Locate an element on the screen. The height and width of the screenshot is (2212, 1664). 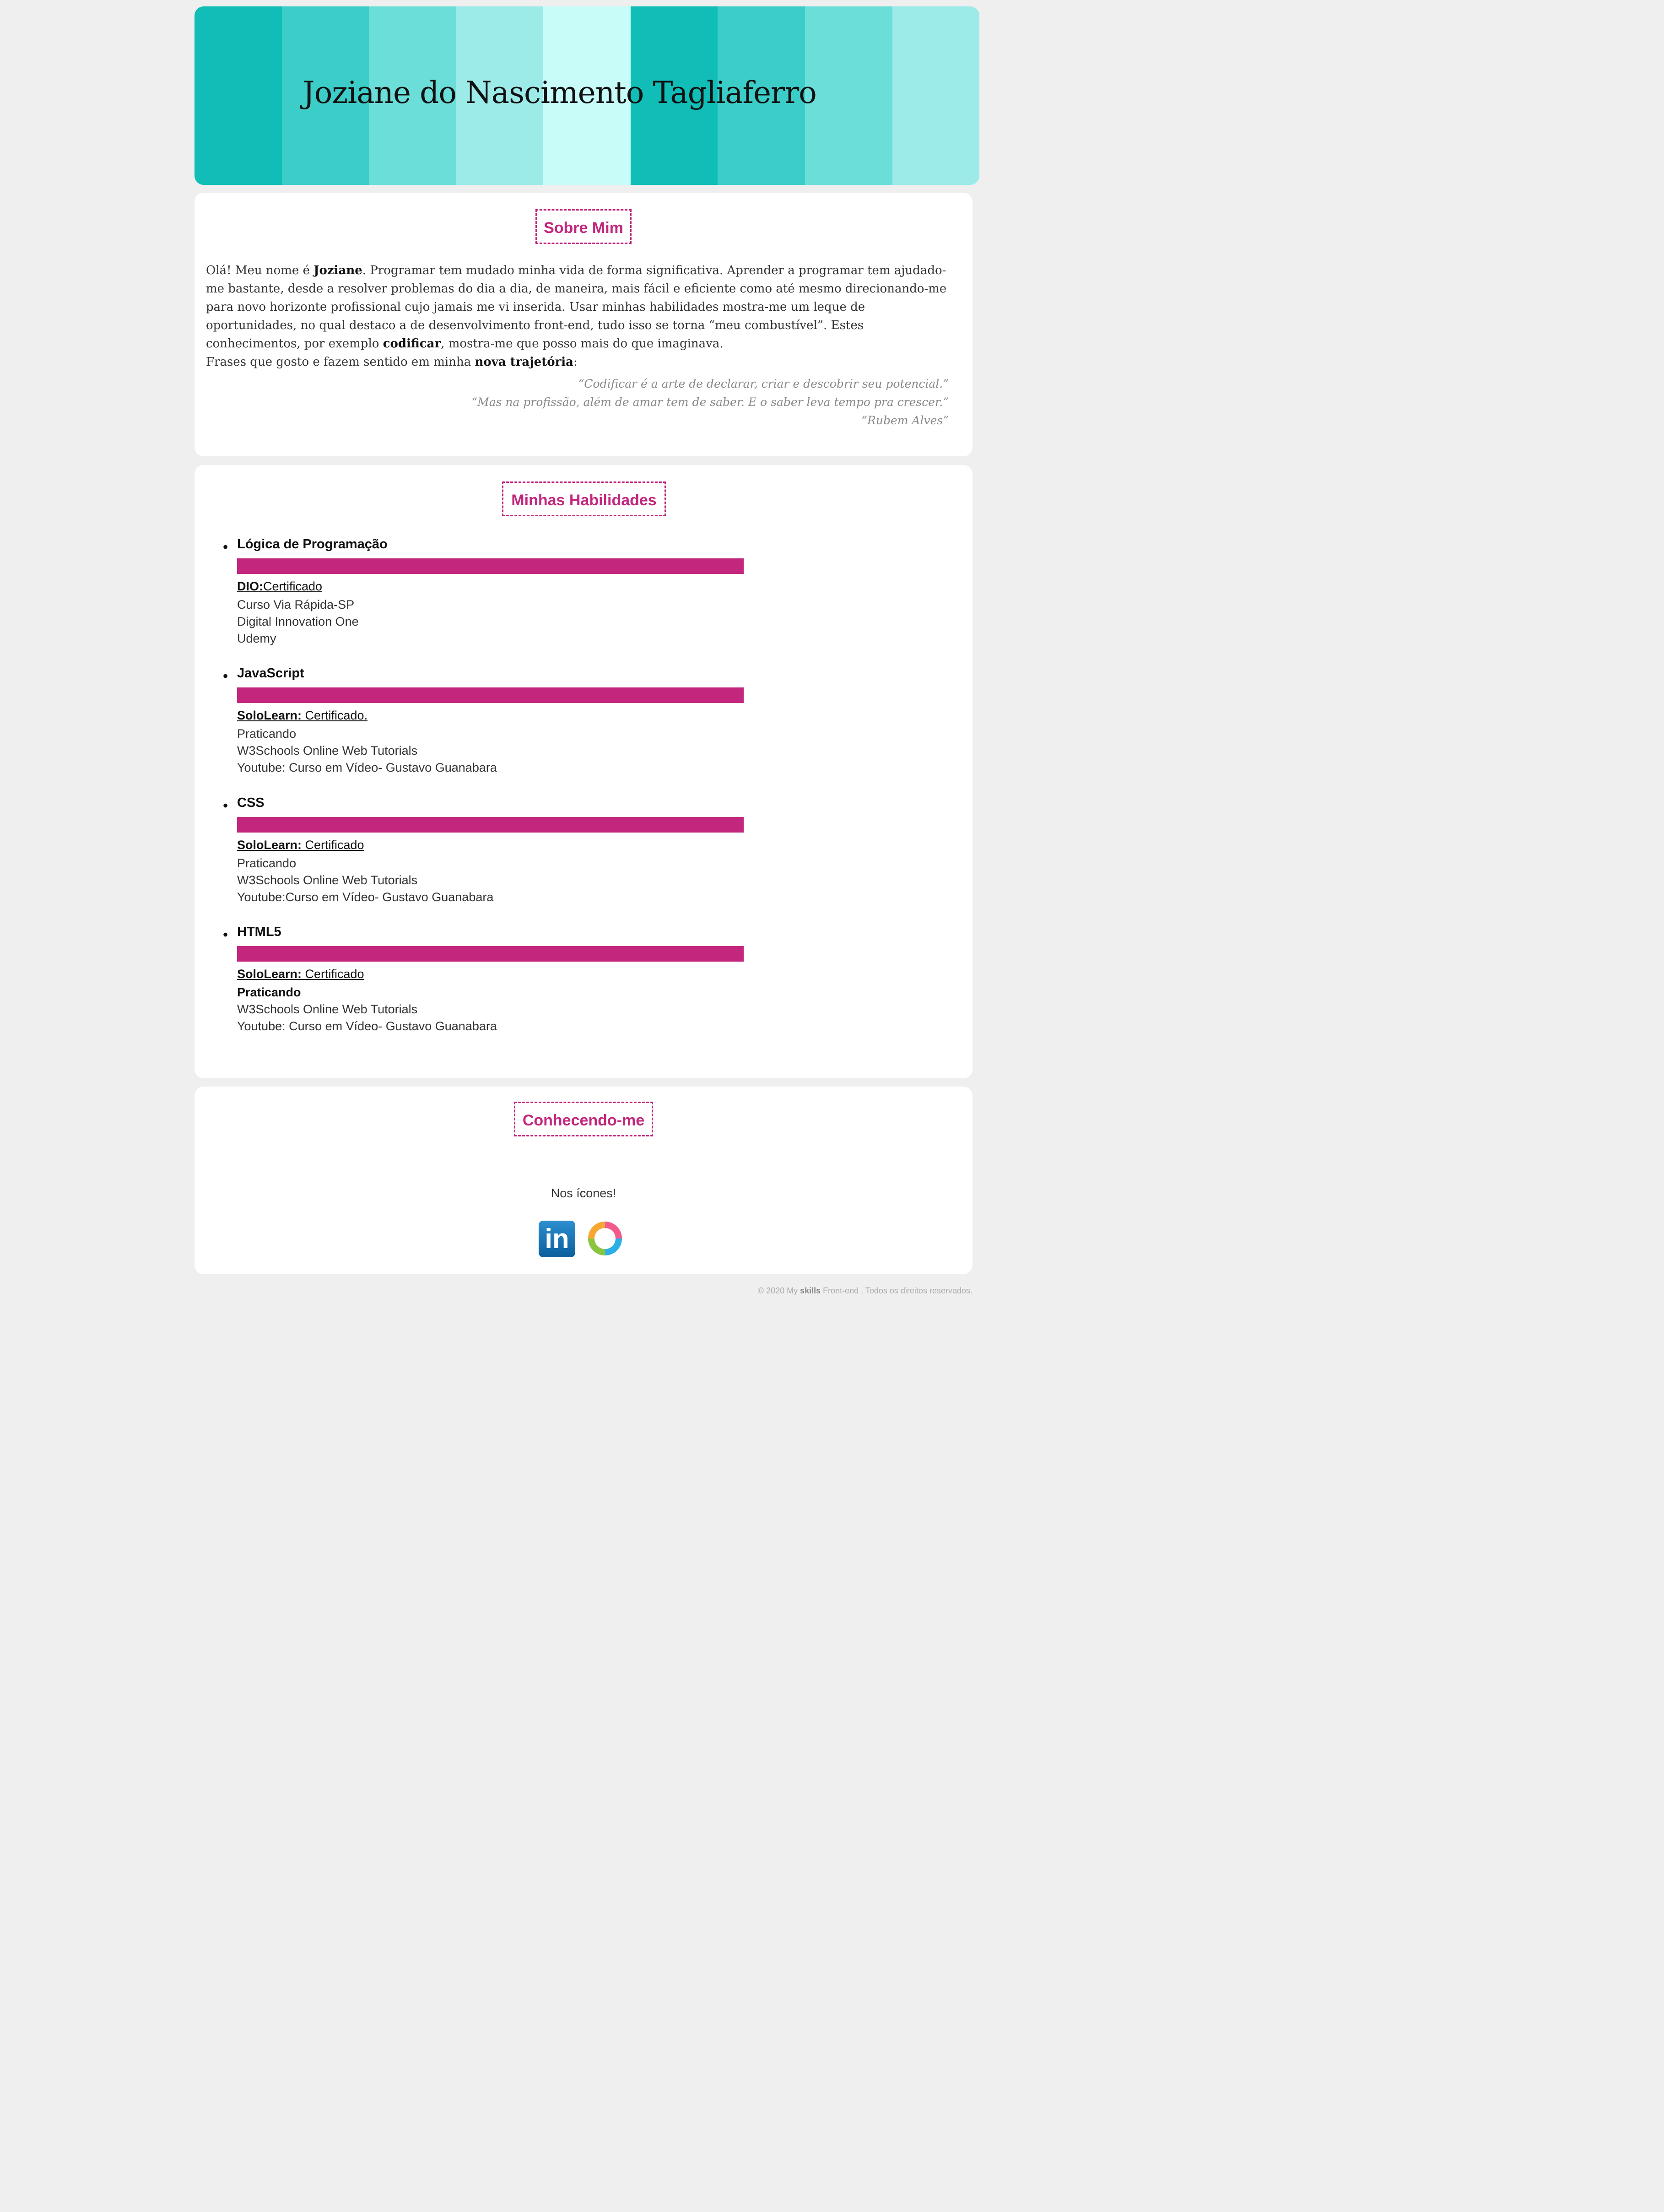
linkedin-icon: in is located at coordinates (557, 1239).